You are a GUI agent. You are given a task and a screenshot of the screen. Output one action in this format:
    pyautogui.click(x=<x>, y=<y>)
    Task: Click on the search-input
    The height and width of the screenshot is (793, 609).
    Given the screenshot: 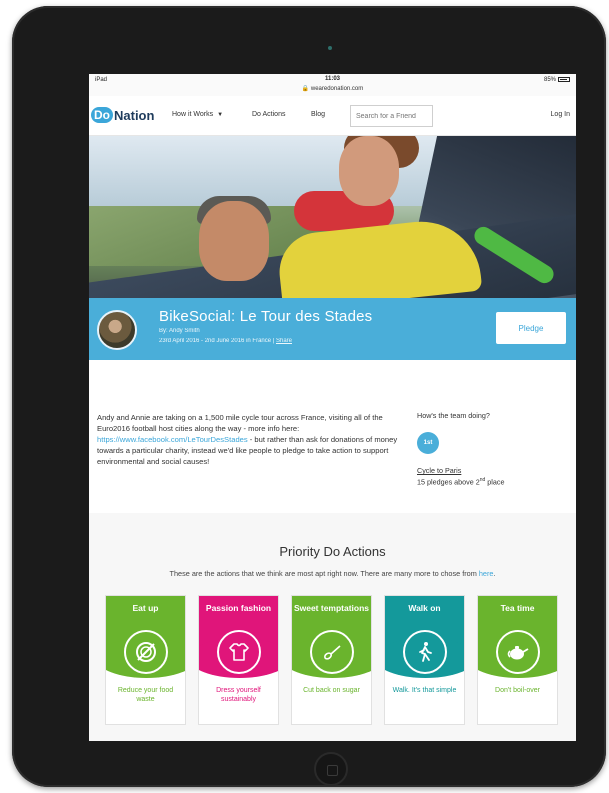 What is the action you would take?
    pyautogui.click(x=391, y=116)
    